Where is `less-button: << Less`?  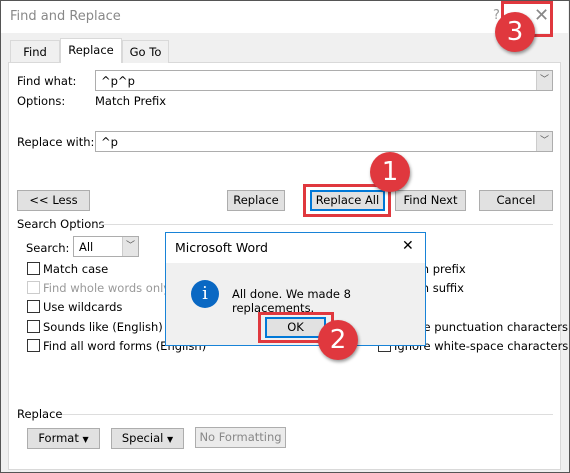 less-button: << Less is located at coordinates (53, 200).